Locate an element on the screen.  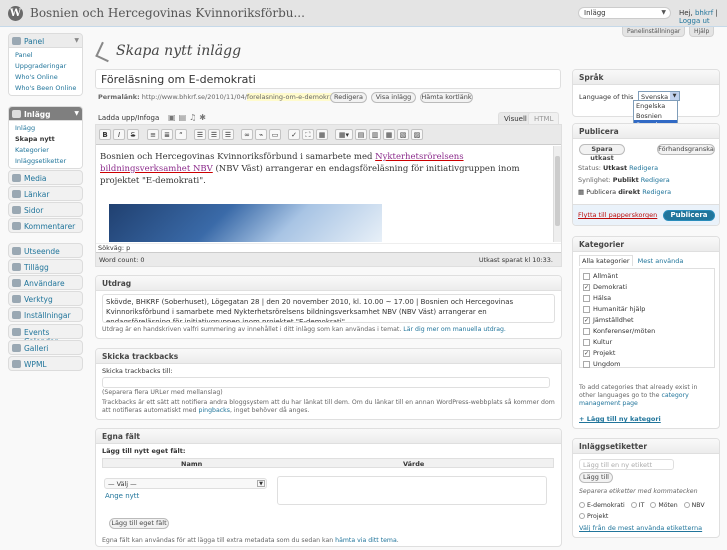
kitchen-sink-icon: ▦ is located at coordinates (322, 134).